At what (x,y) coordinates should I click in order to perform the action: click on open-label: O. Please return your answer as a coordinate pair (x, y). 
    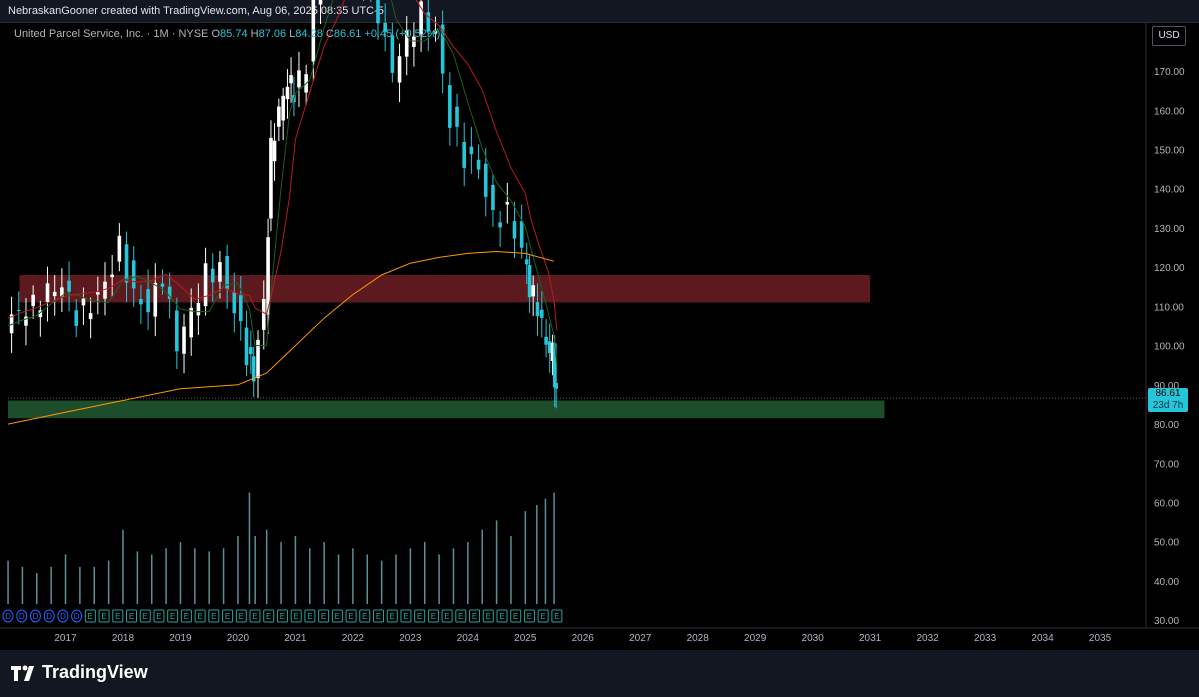
    Looking at the image, I should click on (216, 34).